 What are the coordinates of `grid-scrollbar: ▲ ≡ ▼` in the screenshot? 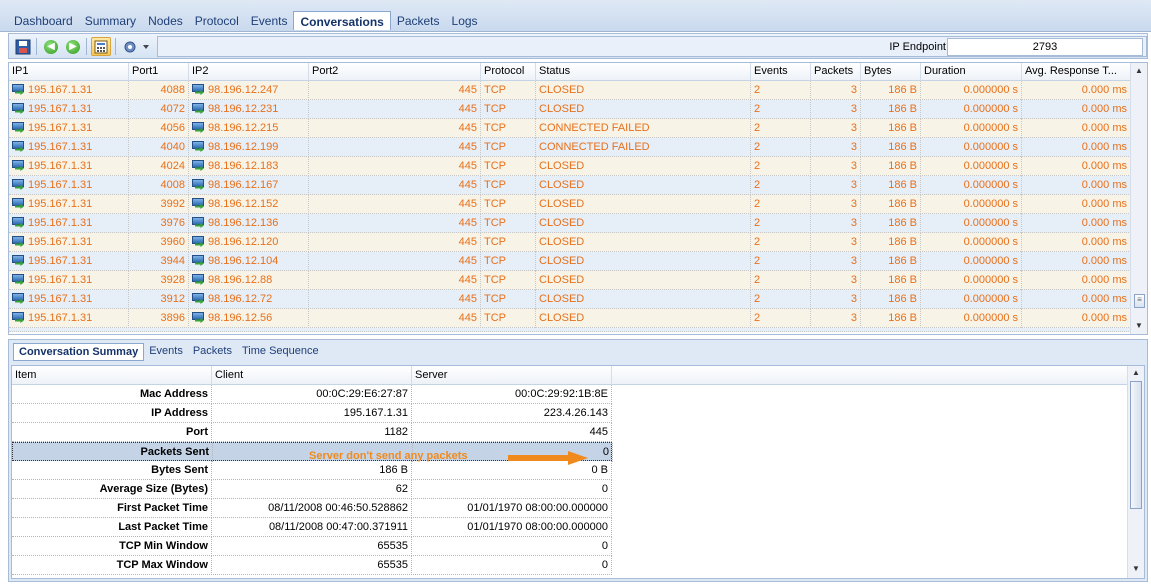 It's located at (1138, 198).